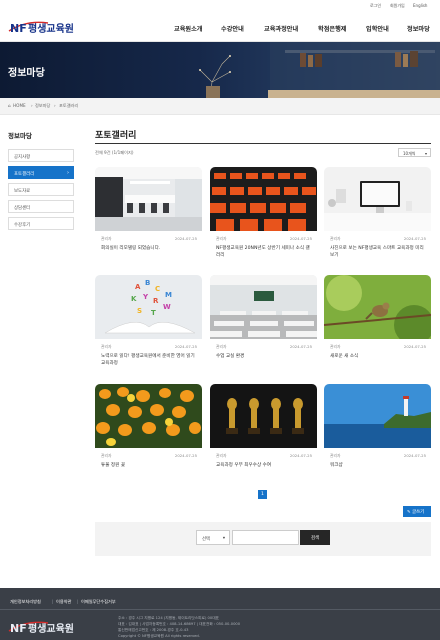 The image size is (440, 640). I want to click on gallery-card: 관리자 2024-07-25 워크샵, so click(377, 432).